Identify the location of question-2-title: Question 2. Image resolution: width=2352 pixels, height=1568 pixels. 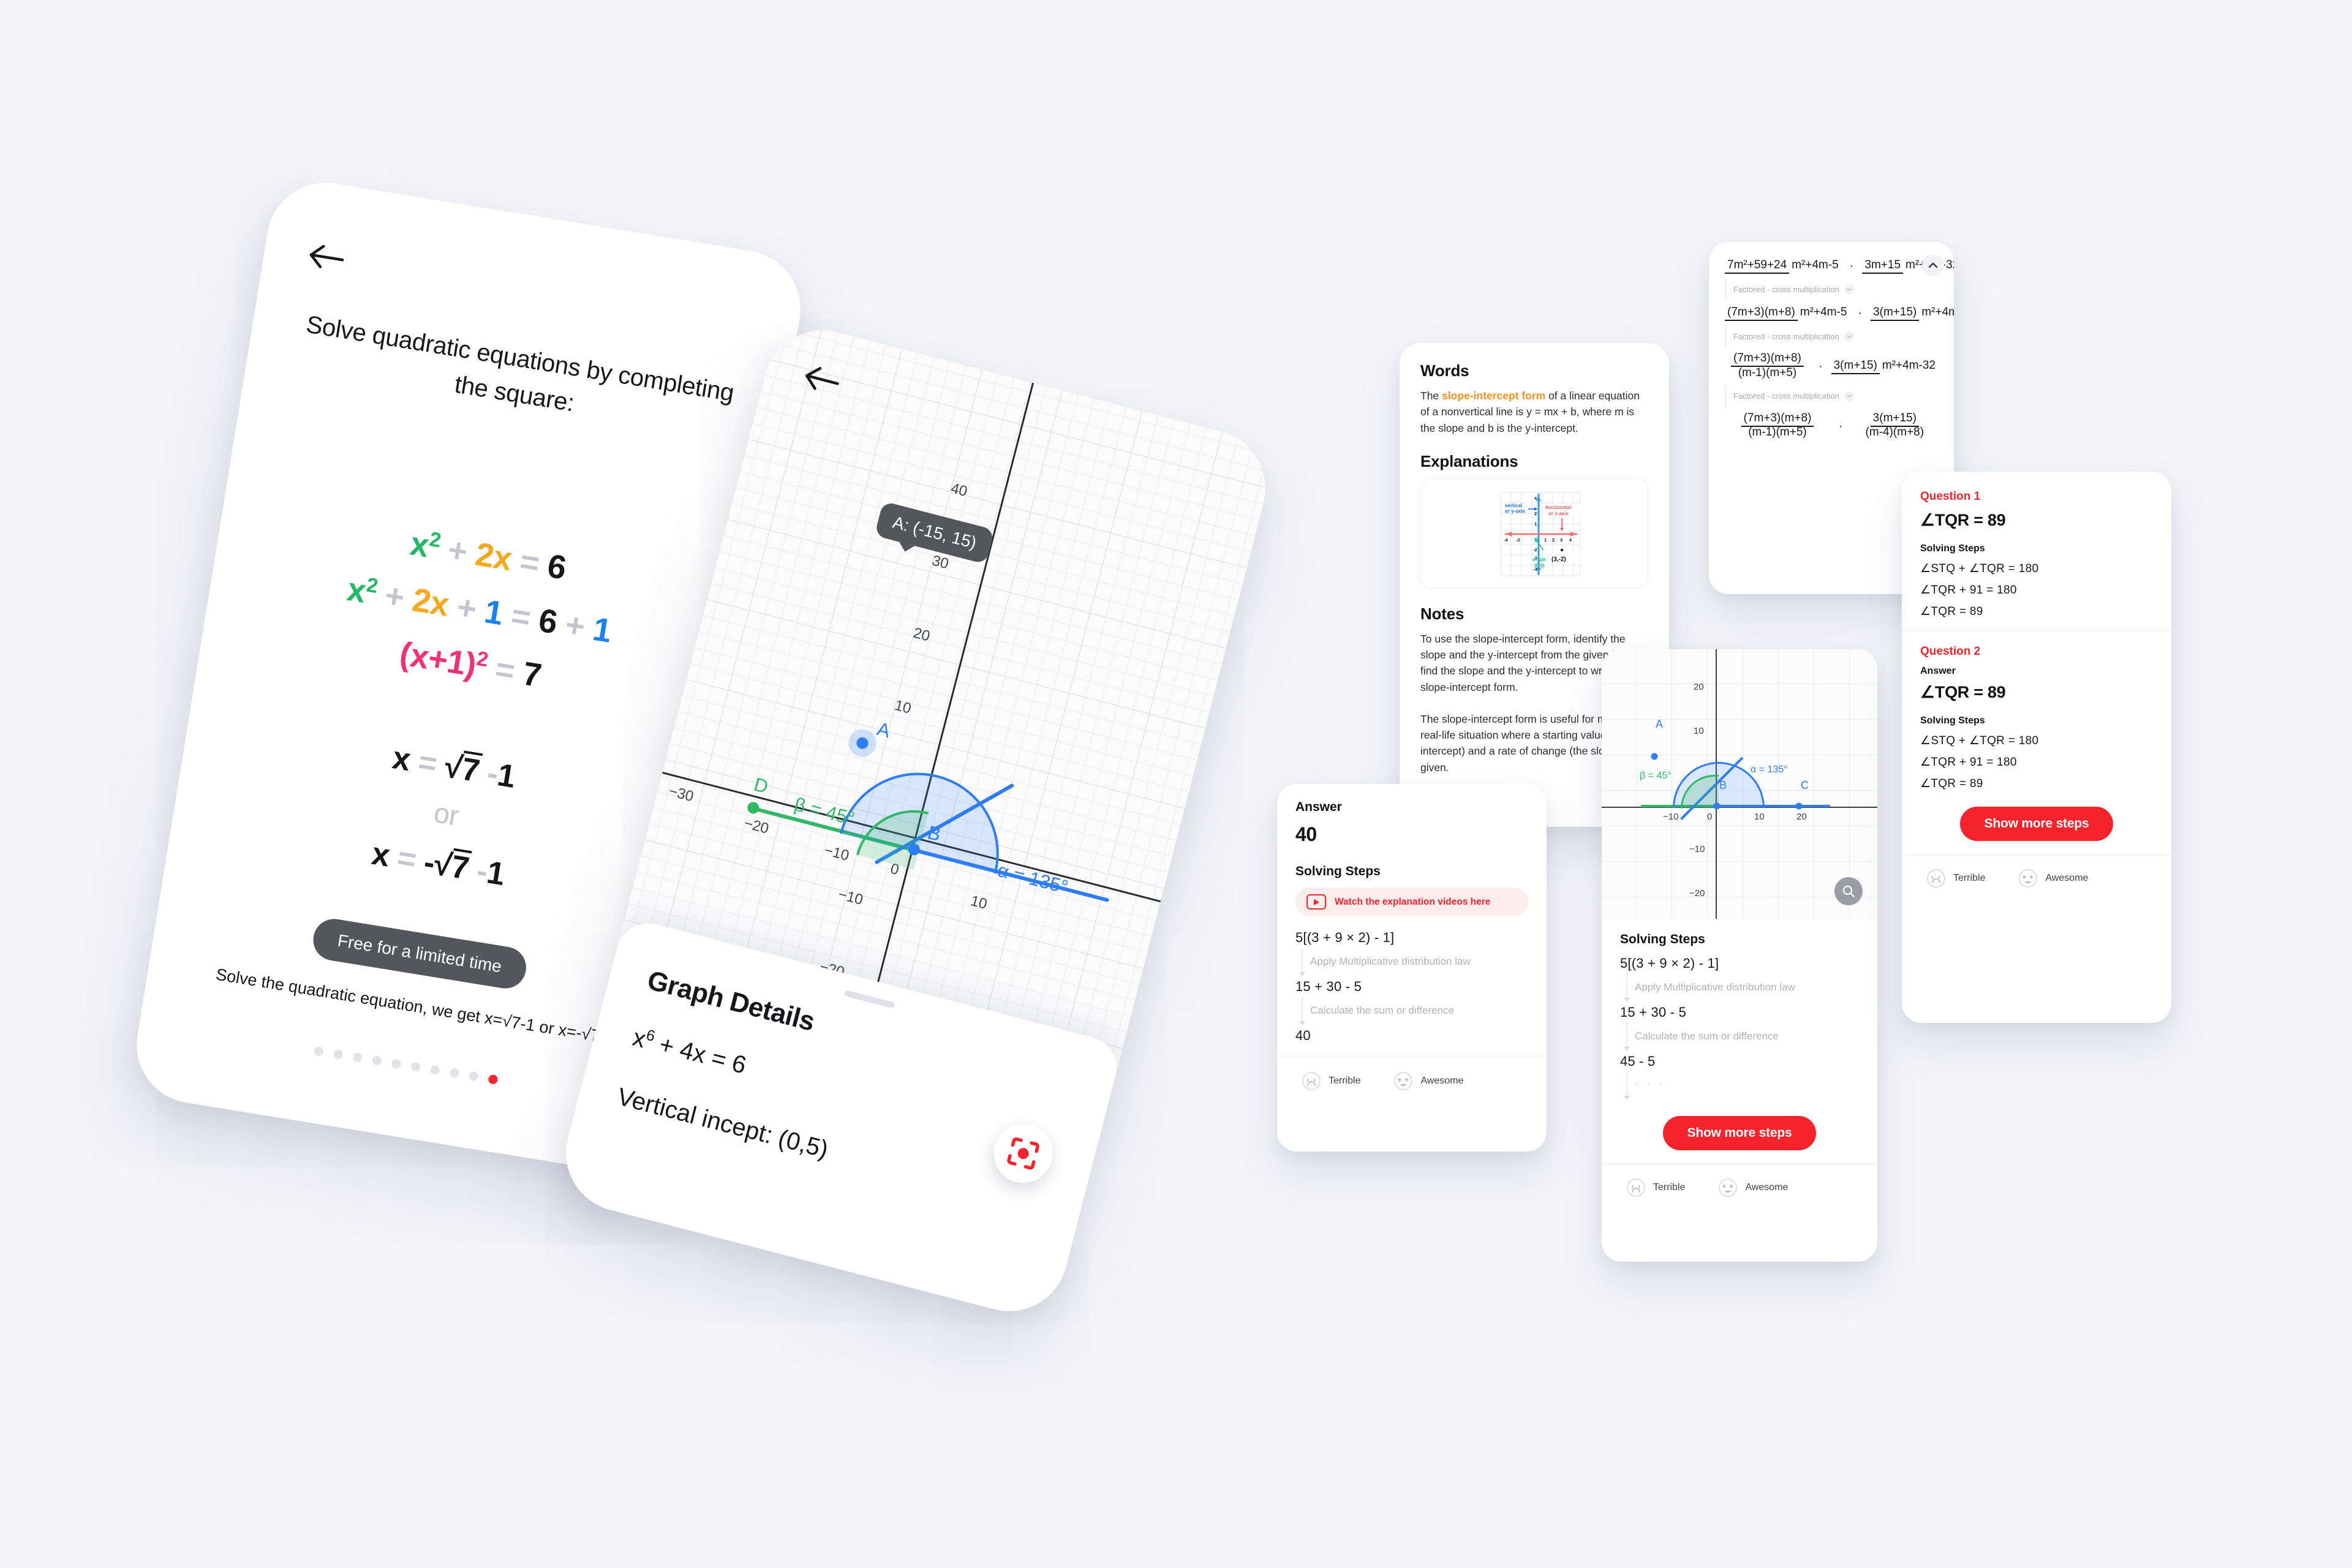
(1950, 652).